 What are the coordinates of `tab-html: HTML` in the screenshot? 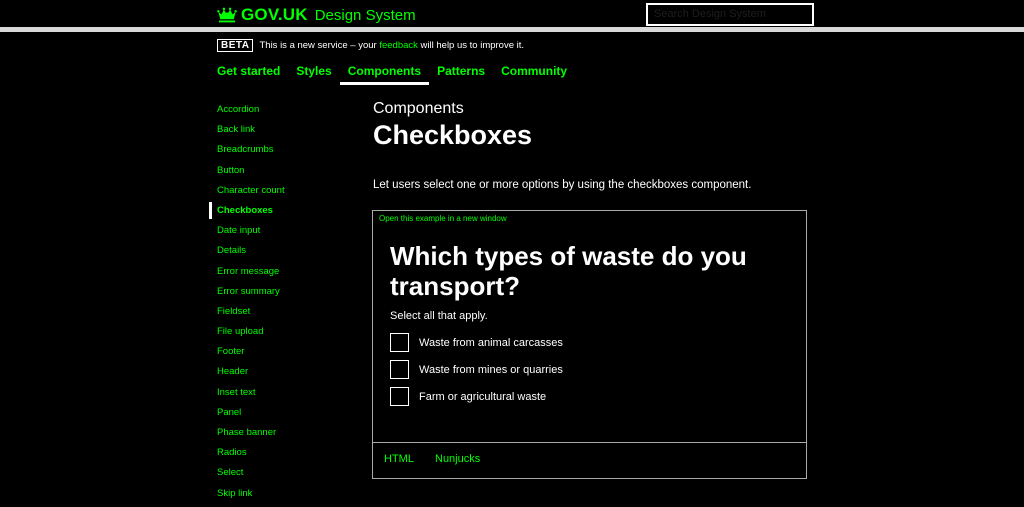 It's located at (399, 459).